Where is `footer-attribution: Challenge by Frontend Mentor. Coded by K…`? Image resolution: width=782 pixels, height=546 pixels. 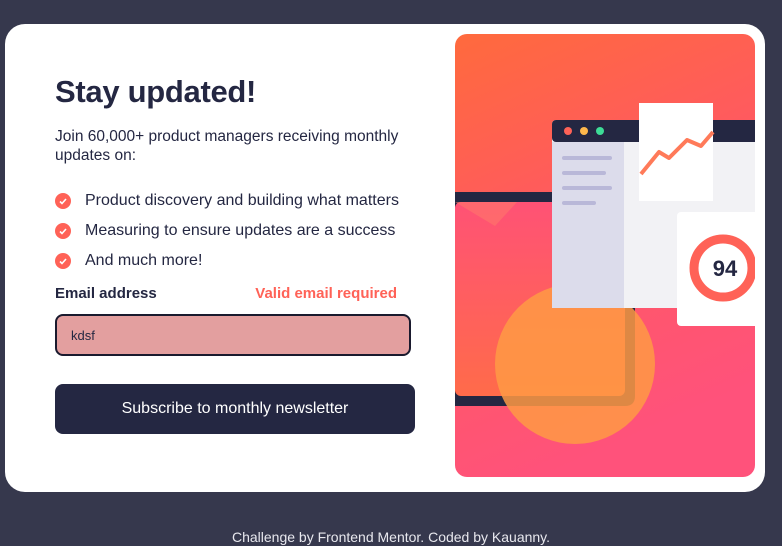 footer-attribution: Challenge by Frontend Mentor. Coded by K… is located at coordinates (391, 537).